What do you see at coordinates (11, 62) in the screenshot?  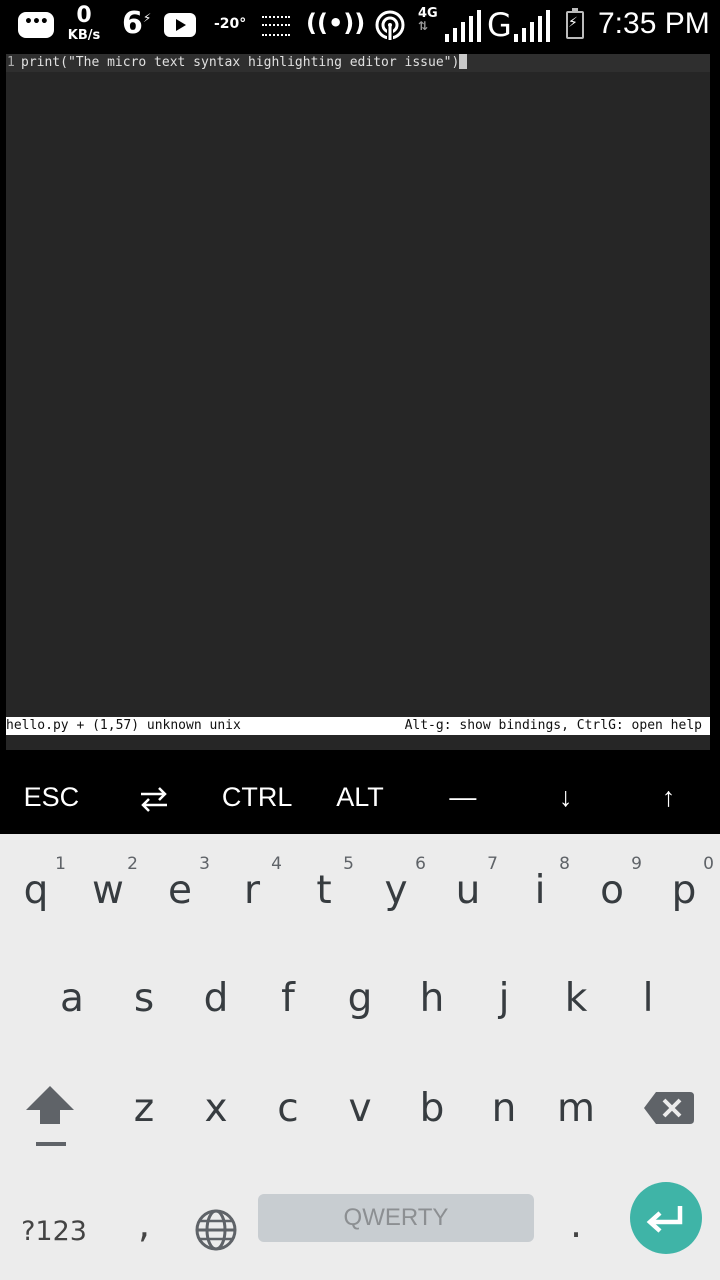 I see `line-number: 1` at bounding box center [11, 62].